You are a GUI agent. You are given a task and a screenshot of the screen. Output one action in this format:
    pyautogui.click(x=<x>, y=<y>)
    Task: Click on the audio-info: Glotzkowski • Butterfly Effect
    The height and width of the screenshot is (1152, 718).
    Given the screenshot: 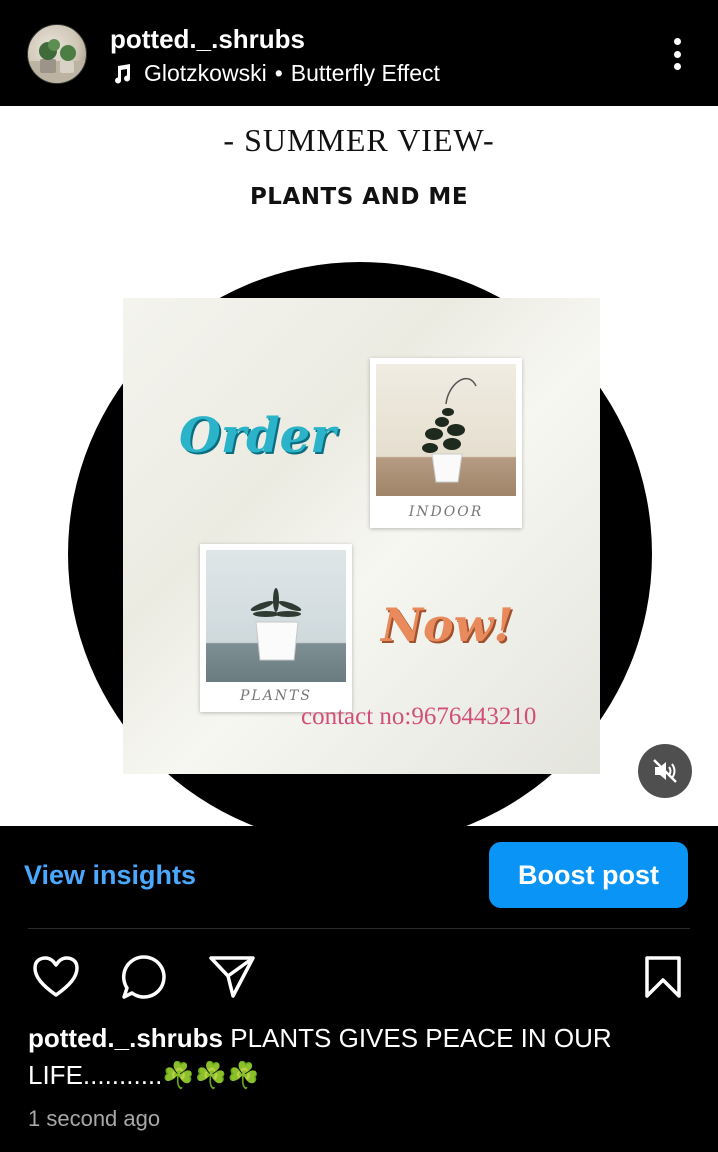 What is the action you would take?
    pyautogui.click(x=275, y=73)
    